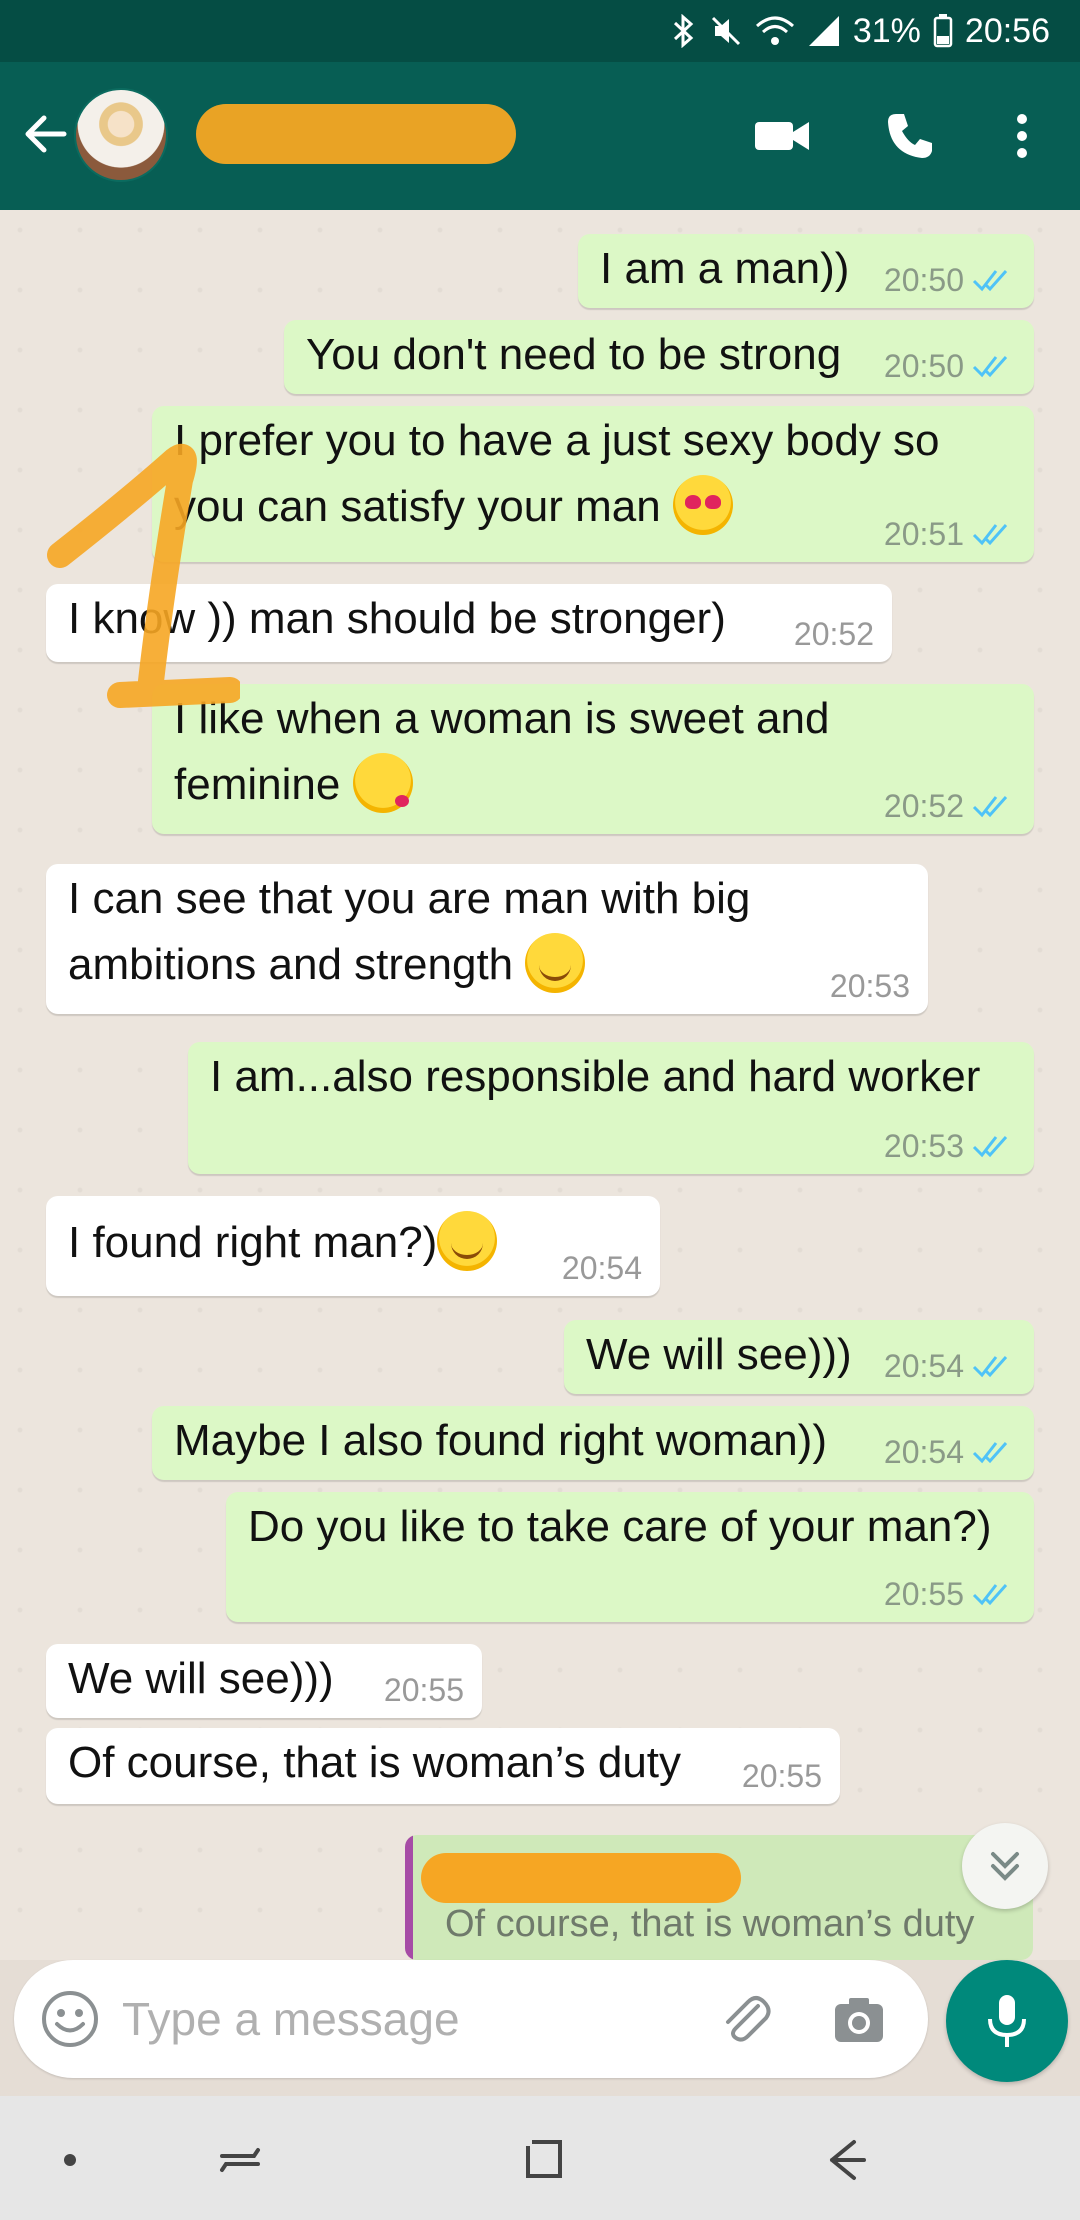  Describe the element at coordinates (595, 1076) in the screenshot. I see `message-text: I am...also responsible and hard worker` at that location.